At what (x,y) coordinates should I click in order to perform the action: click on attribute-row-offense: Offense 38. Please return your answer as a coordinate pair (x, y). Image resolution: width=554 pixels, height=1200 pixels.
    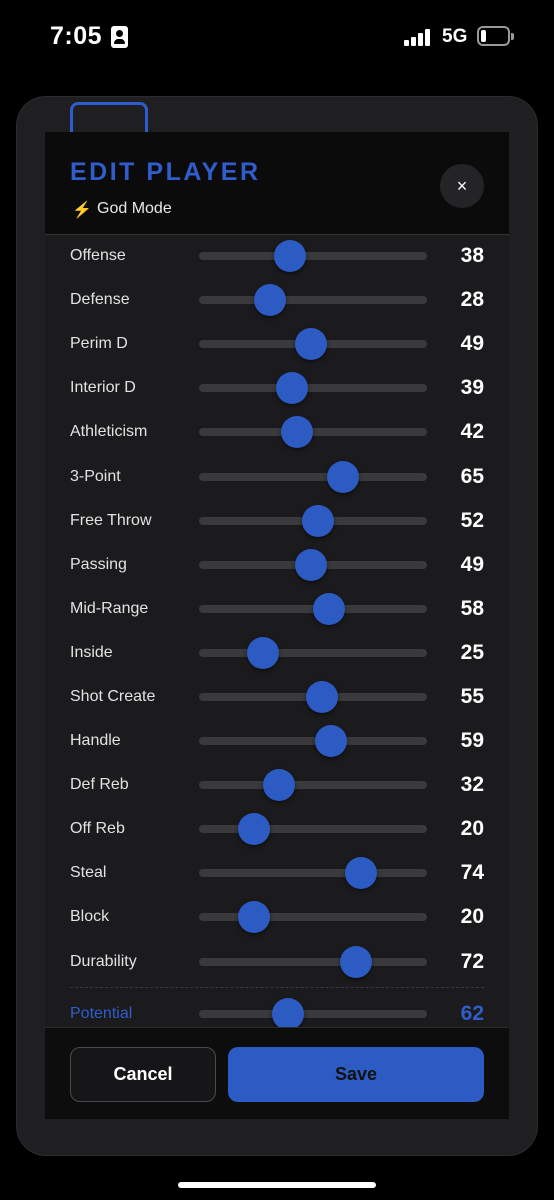
    Looking at the image, I should click on (277, 256).